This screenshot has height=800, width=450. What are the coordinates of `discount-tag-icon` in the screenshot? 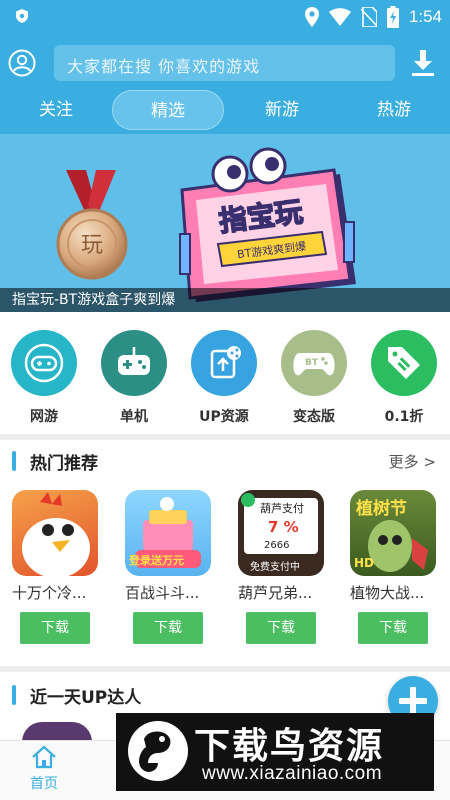 It's located at (404, 363).